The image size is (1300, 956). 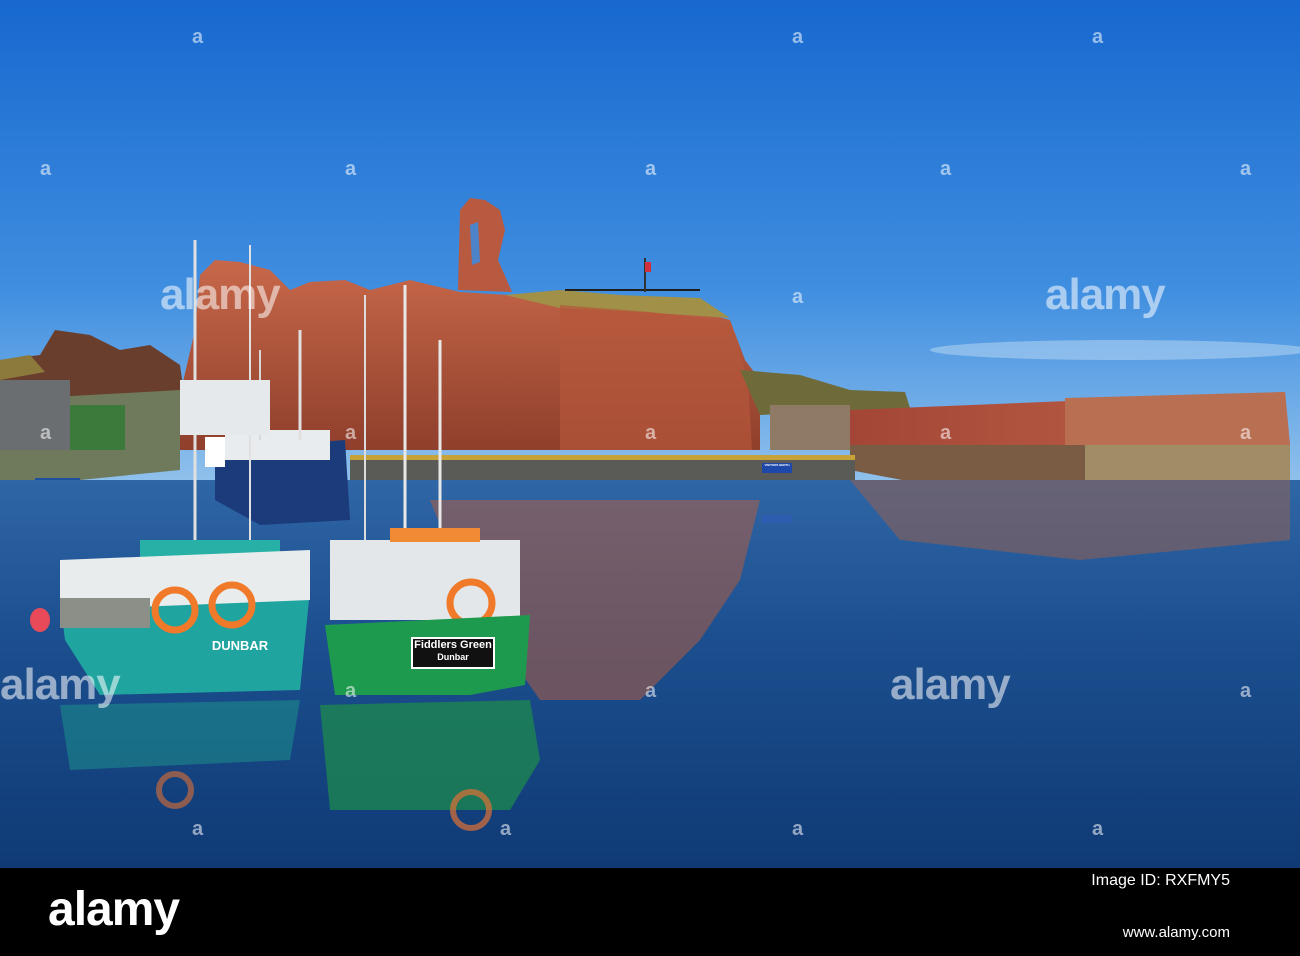 I want to click on roof-buoys, so click(x=435, y=535).